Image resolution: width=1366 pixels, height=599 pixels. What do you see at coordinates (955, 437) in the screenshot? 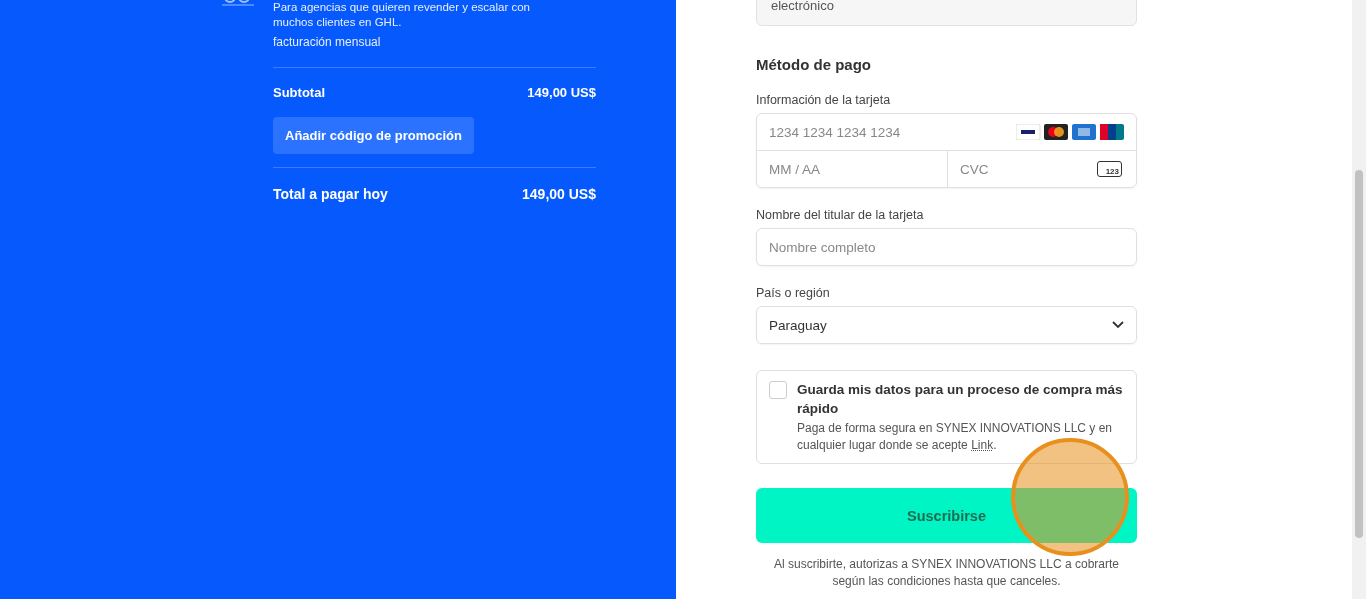
I see `save-info-text: Paga de forma segura en SYNEX INNOVATIONS LLC y en cualquier lugar donde se acepte Link.` at bounding box center [955, 437].